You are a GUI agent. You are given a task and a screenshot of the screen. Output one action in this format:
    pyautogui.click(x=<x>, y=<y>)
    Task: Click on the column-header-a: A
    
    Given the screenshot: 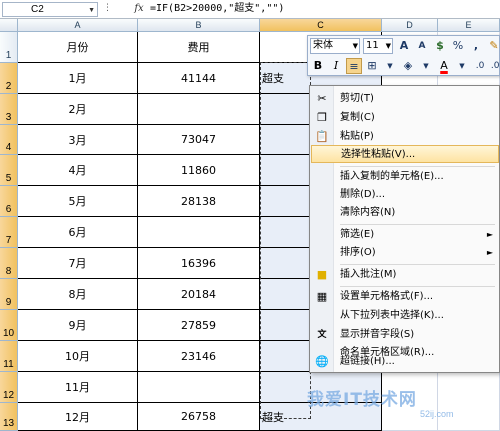 What is the action you would take?
    pyautogui.click(x=78, y=25)
    